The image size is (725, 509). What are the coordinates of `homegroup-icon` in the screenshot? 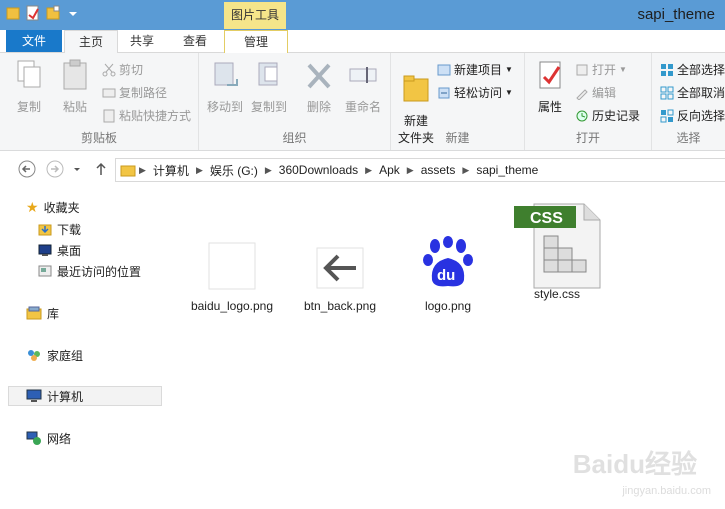 It's located at (34, 355).